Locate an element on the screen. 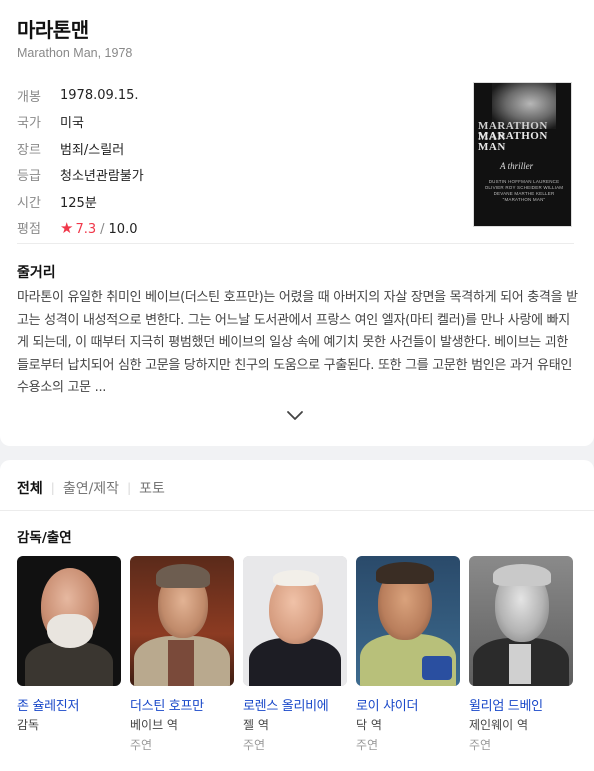 The image size is (594, 771). rating-max: 10.0 is located at coordinates (123, 229).